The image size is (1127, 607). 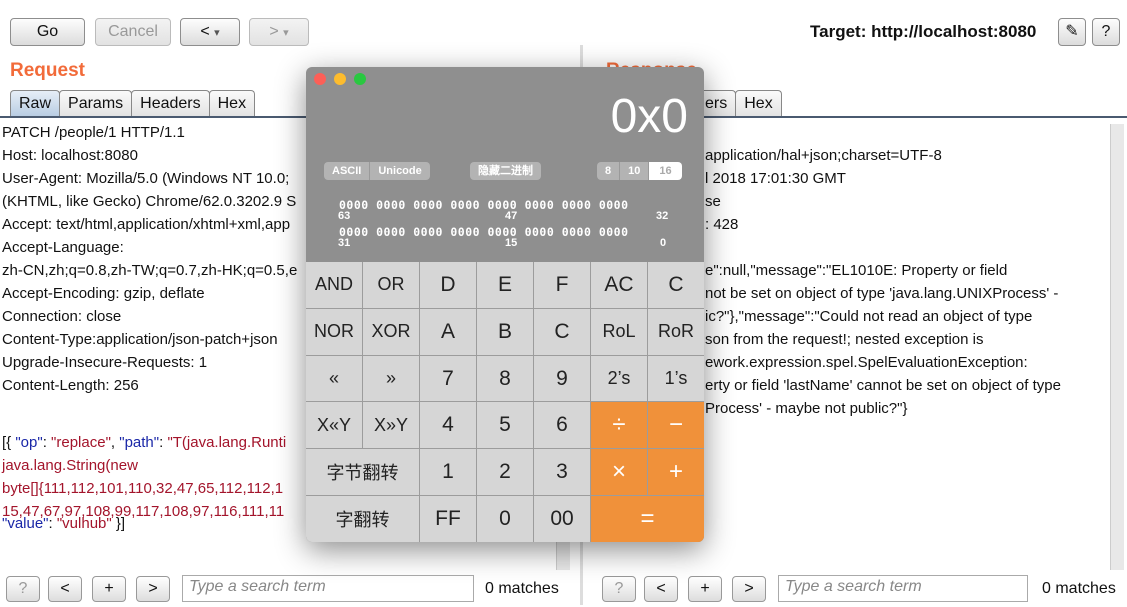 What do you see at coordinates (448, 285) in the screenshot?
I see `calc-key: D` at bounding box center [448, 285].